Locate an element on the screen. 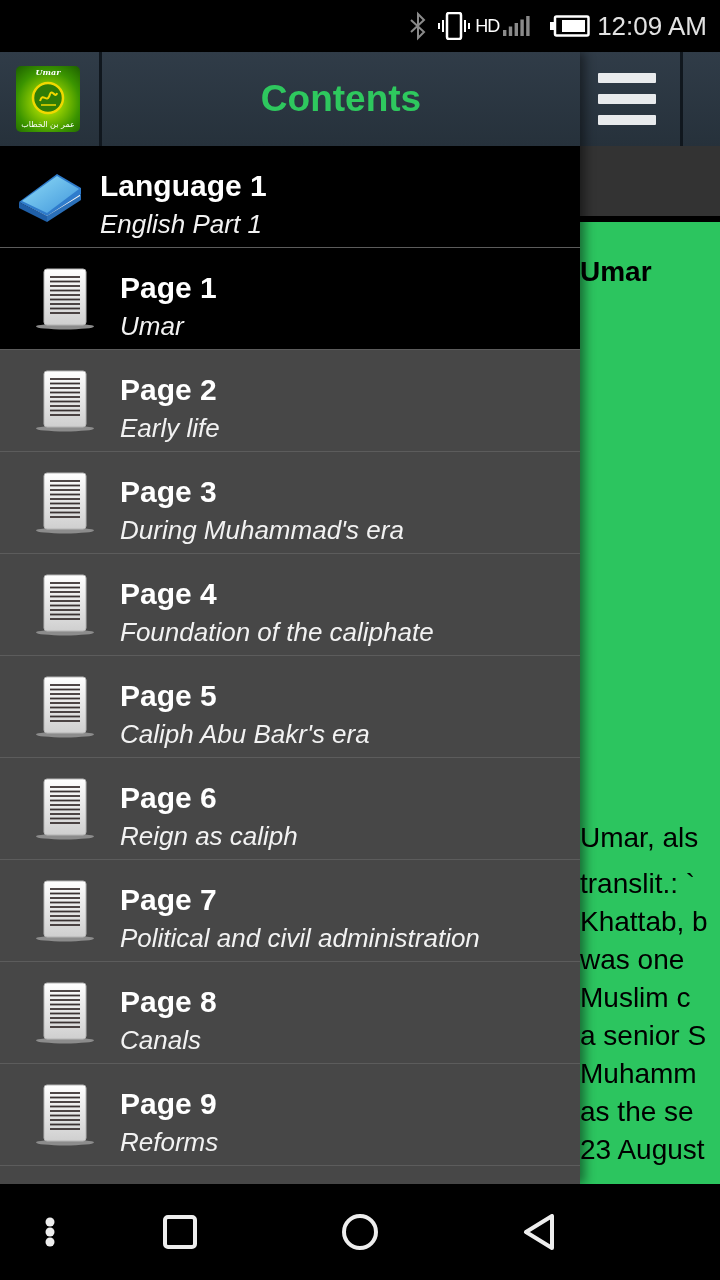  page-subtitle: Political and civil administration is located at coordinates (300, 938).